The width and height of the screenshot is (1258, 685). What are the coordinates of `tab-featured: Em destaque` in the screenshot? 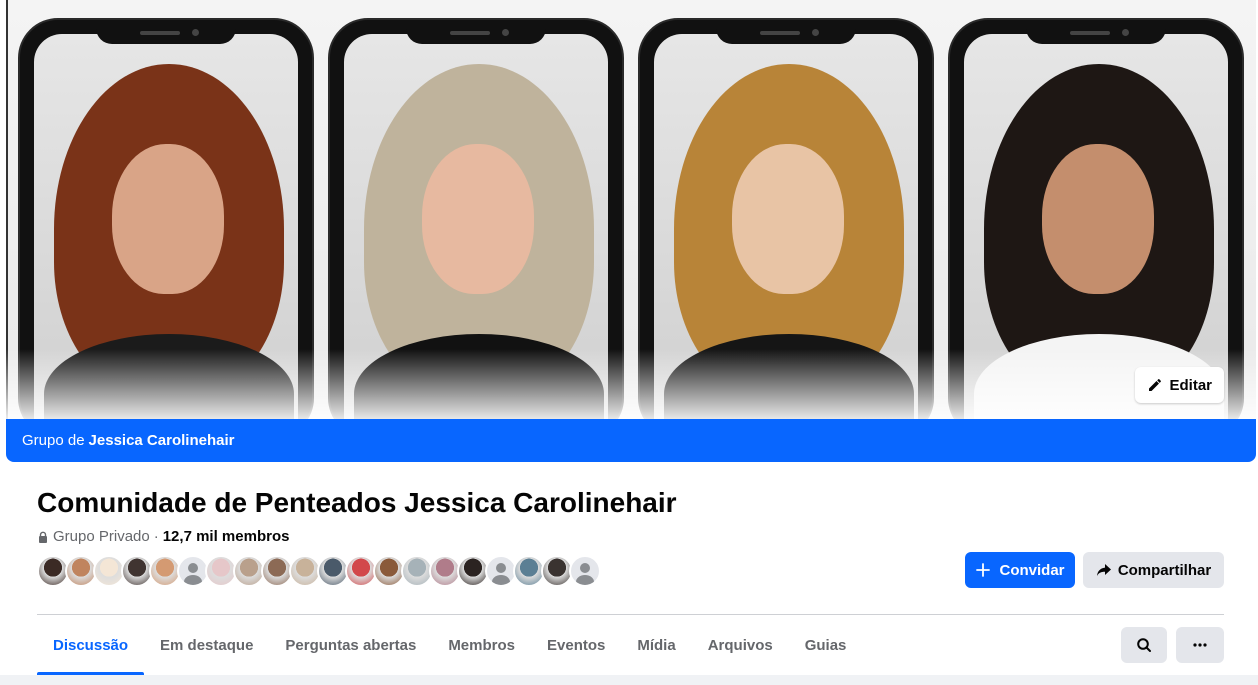 It's located at (206, 645).